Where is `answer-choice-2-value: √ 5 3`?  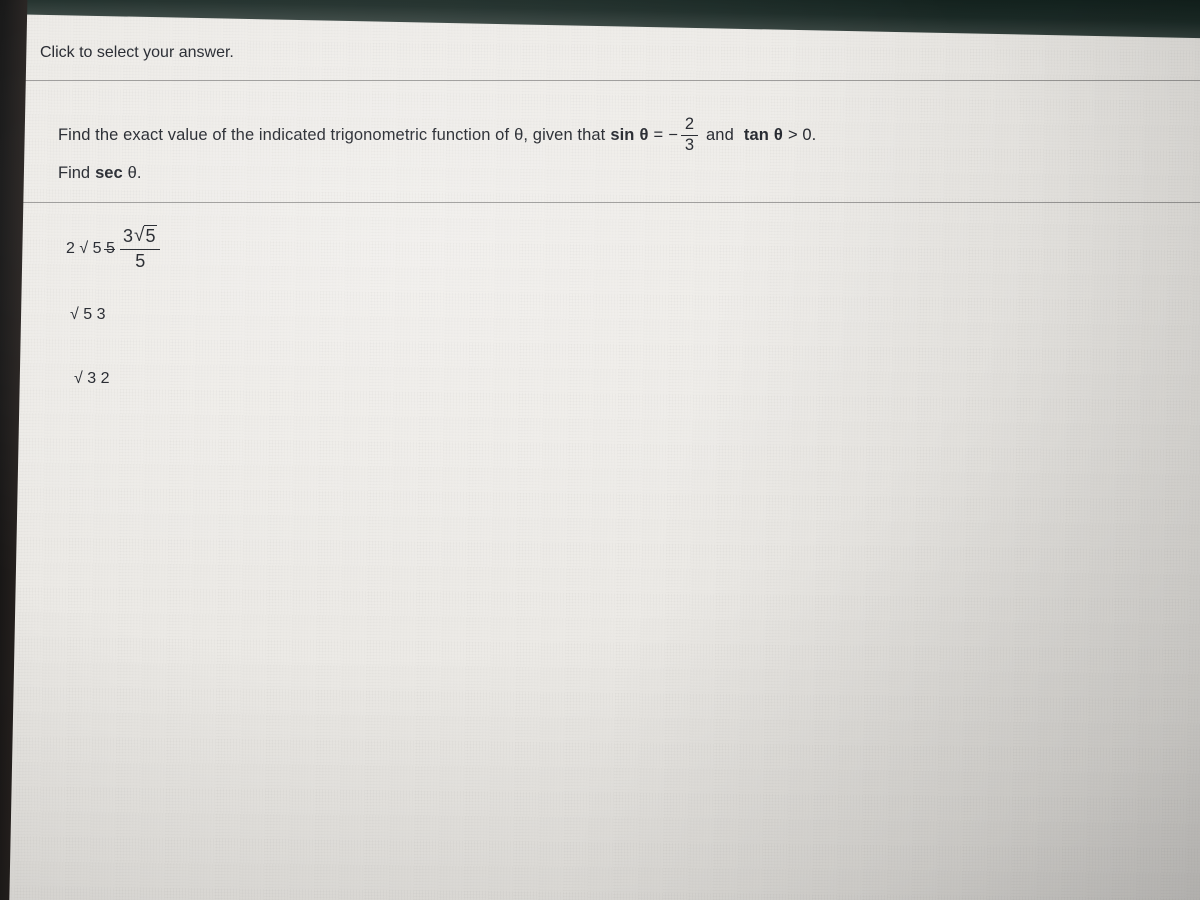 answer-choice-2-value: √ 5 3 is located at coordinates (88, 315).